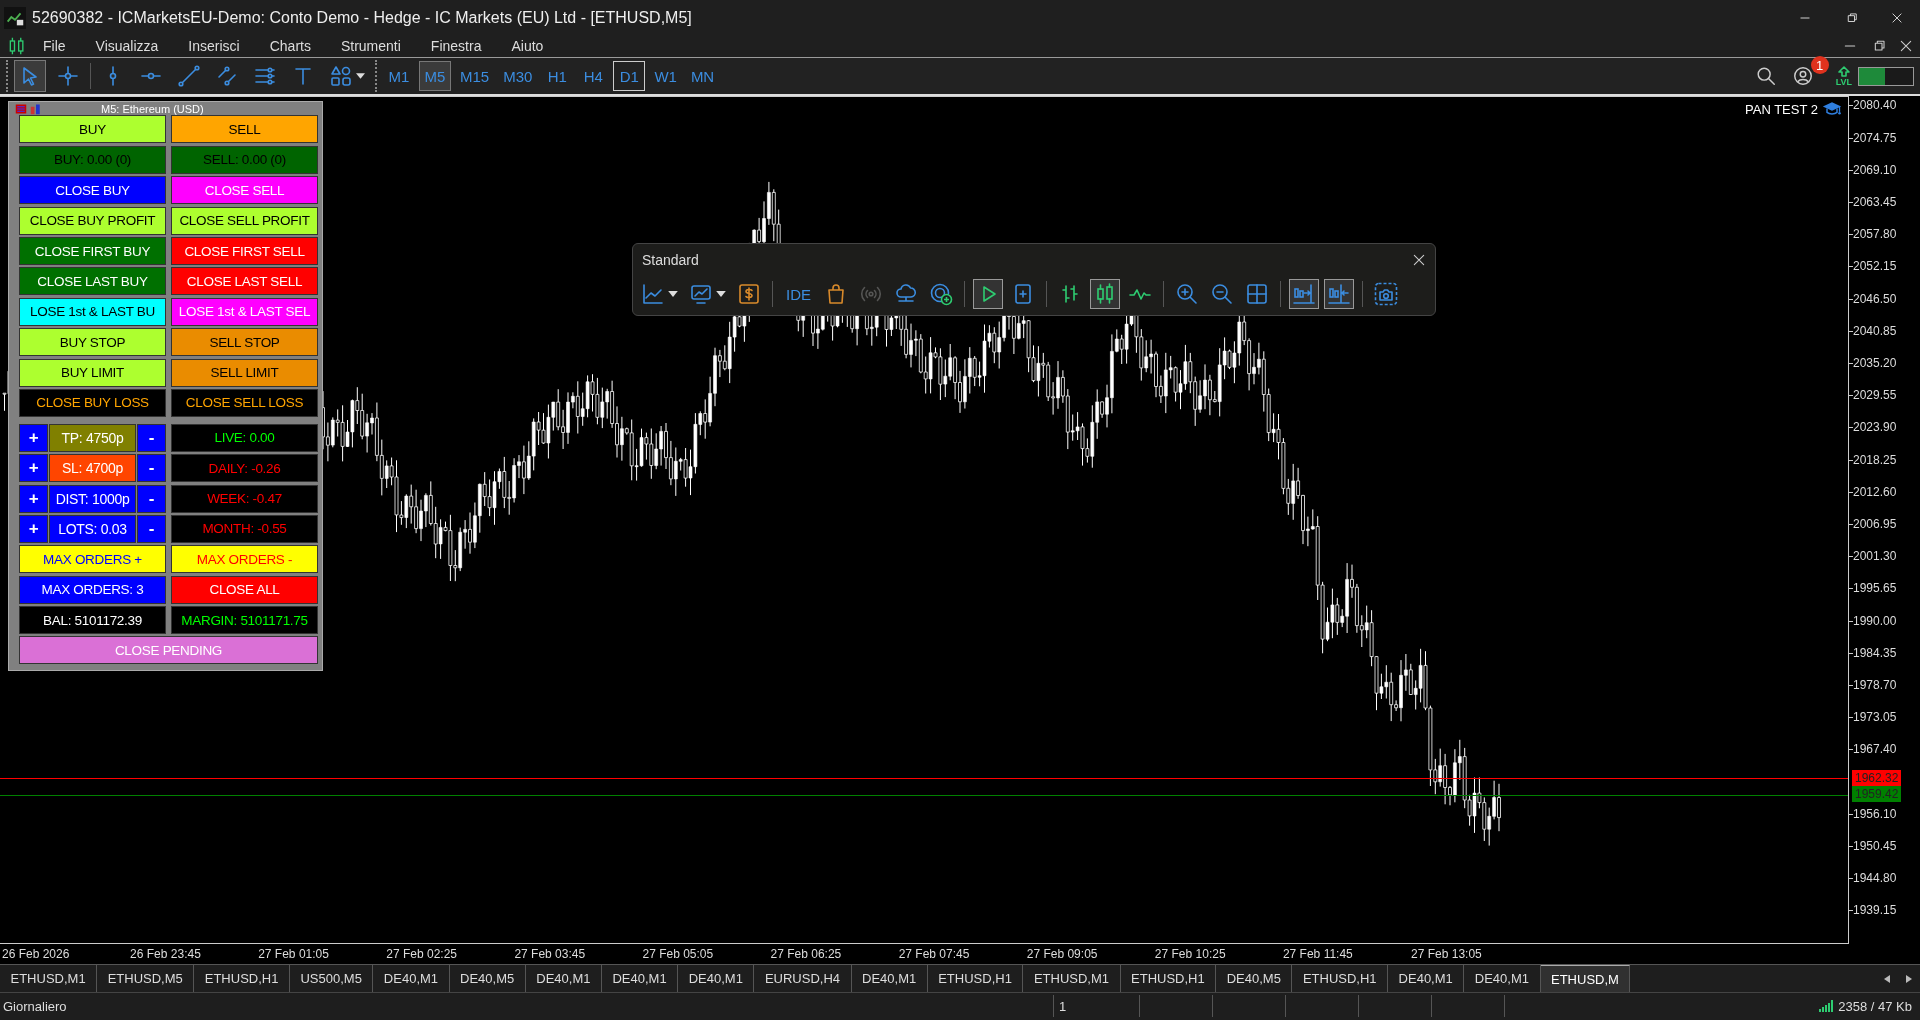 The height and width of the screenshot is (1020, 1920). What do you see at coordinates (1190, 953) in the screenshot?
I see `time-tick: 27 Feb 10:25` at bounding box center [1190, 953].